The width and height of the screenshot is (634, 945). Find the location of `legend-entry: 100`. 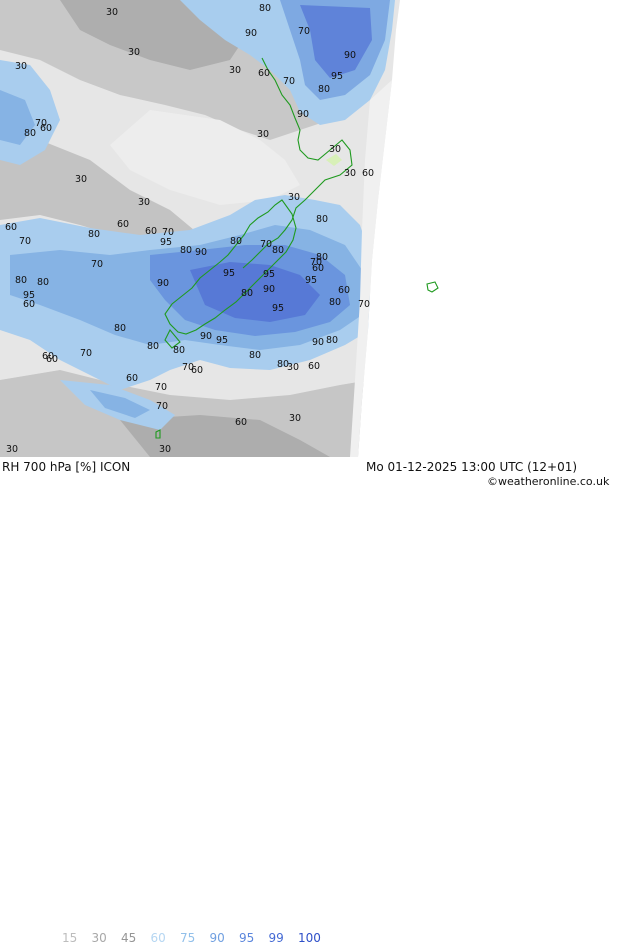

legend-entry: 100 is located at coordinates (309, 938).